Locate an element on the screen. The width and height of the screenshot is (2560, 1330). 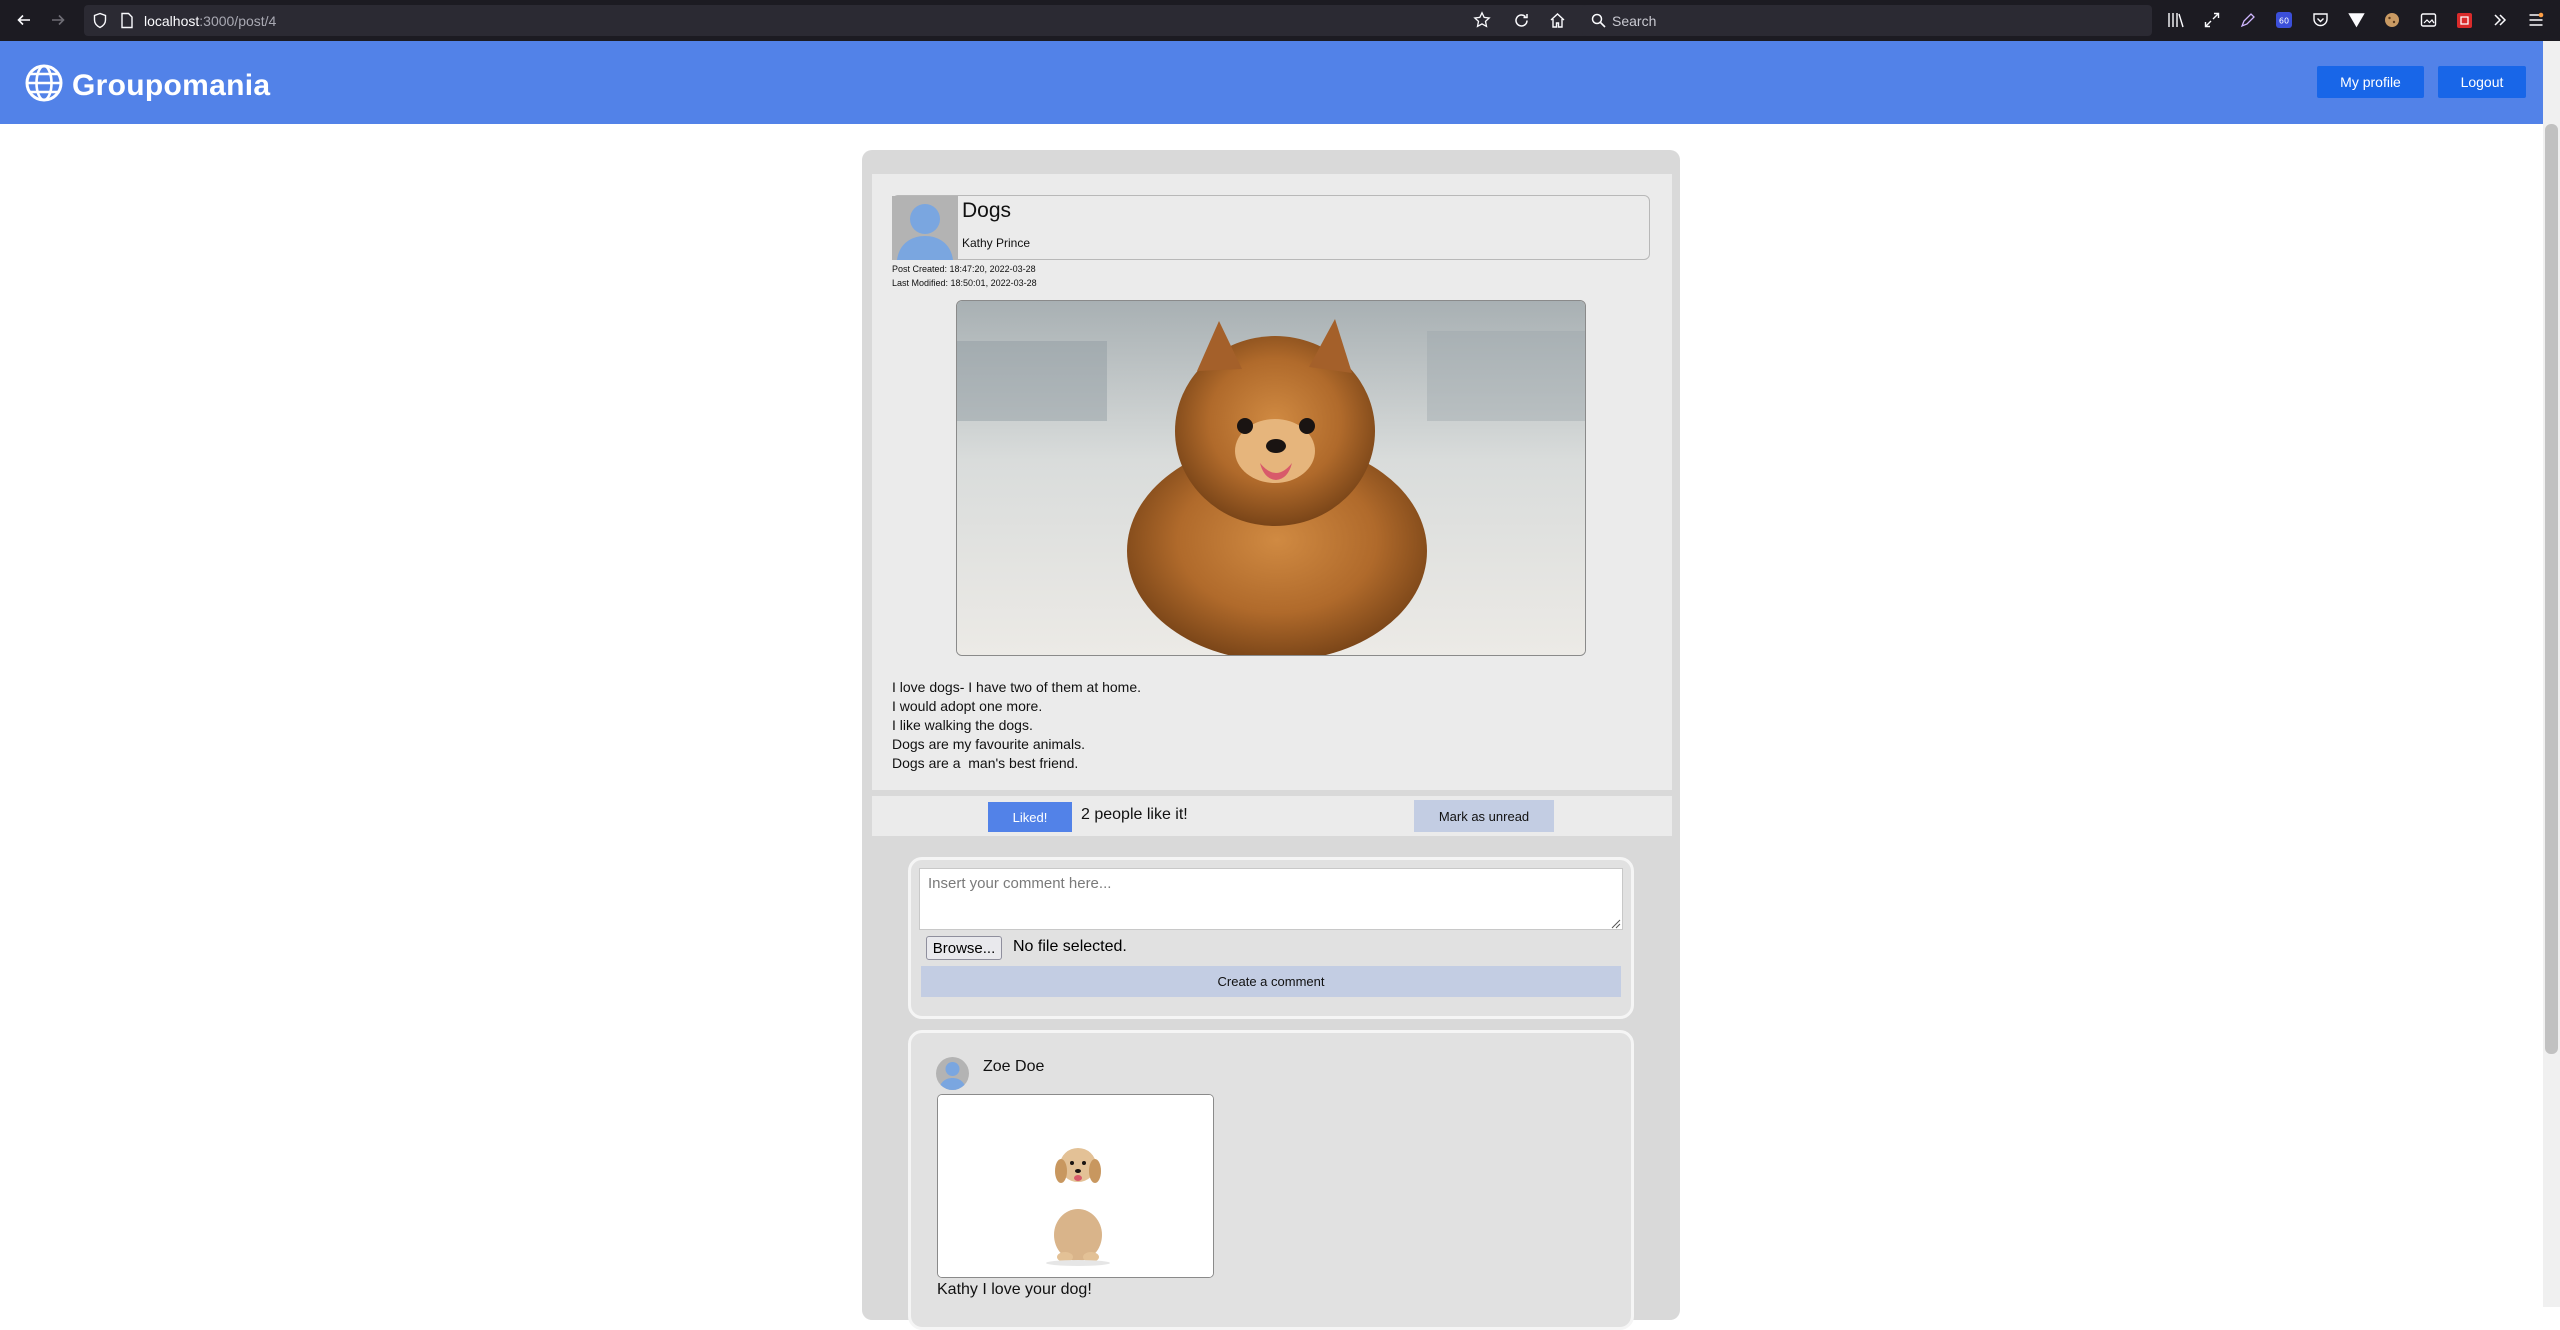
app-header: Groupomania My profile Logout is located at coordinates (1271, 82).